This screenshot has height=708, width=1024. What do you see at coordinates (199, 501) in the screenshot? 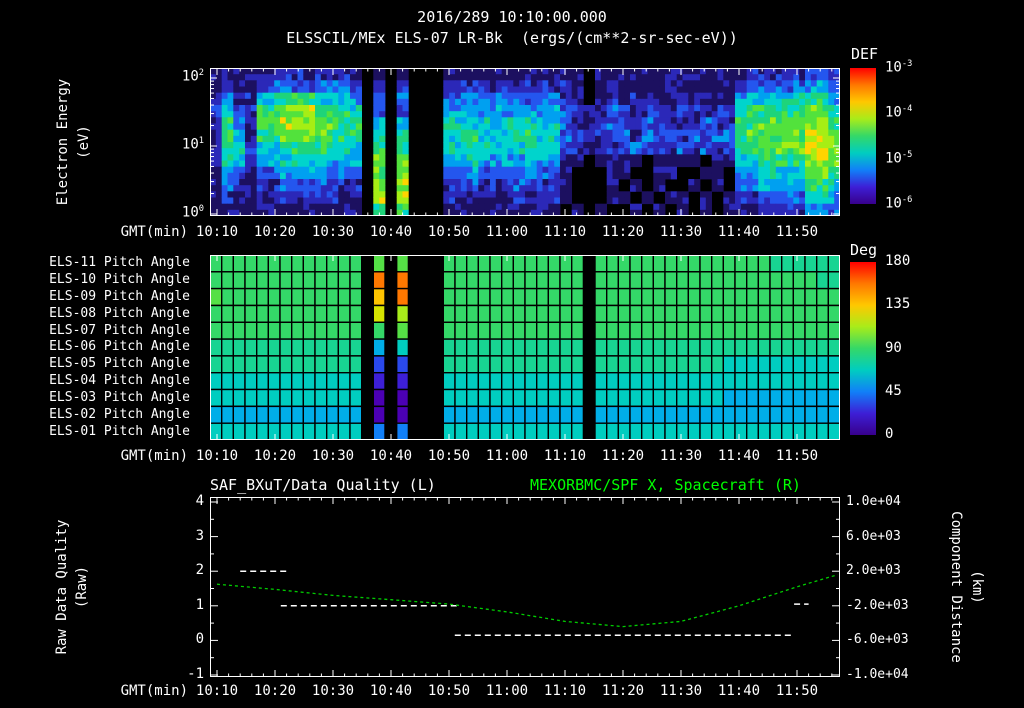
I see `quality-tick-label: 4` at bounding box center [199, 501].